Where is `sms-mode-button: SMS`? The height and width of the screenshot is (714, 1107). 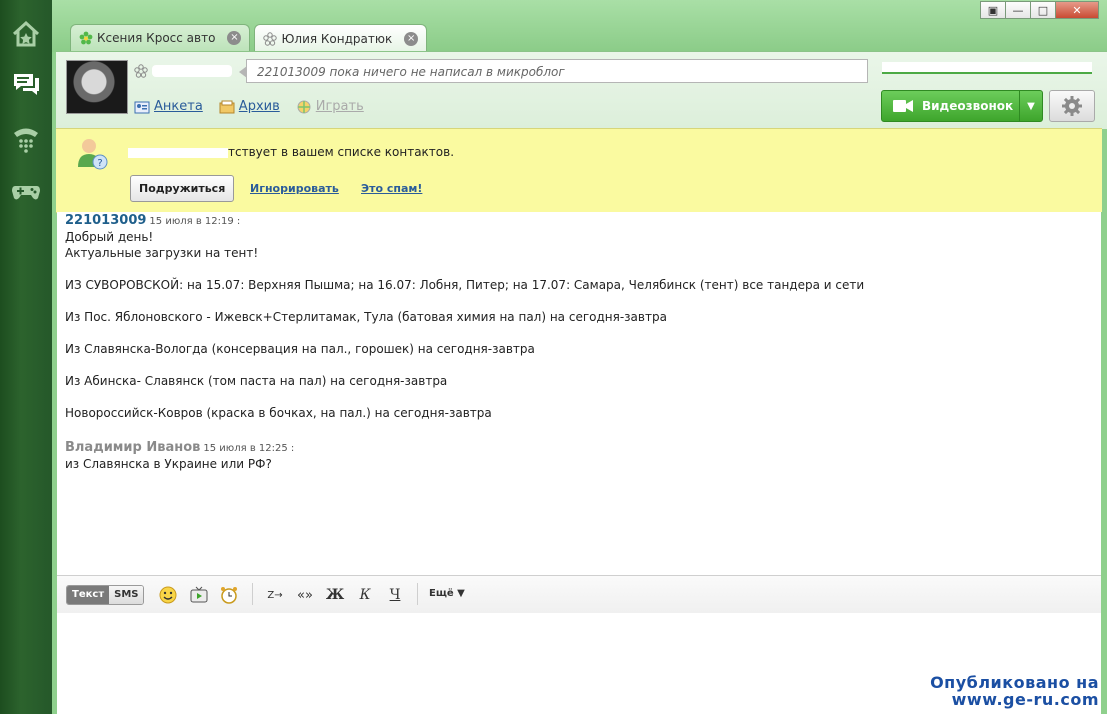 sms-mode-button: SMS is located at coordinates (126, 595).